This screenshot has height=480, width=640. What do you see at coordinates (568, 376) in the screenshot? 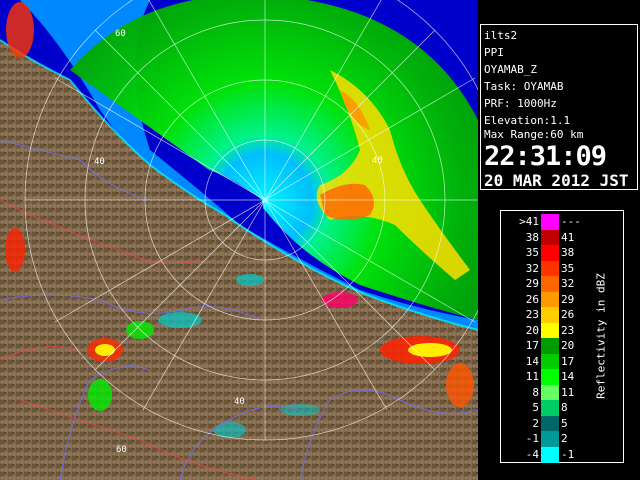
I see `legend-high-value: 14` at bounding box center [568, 376].